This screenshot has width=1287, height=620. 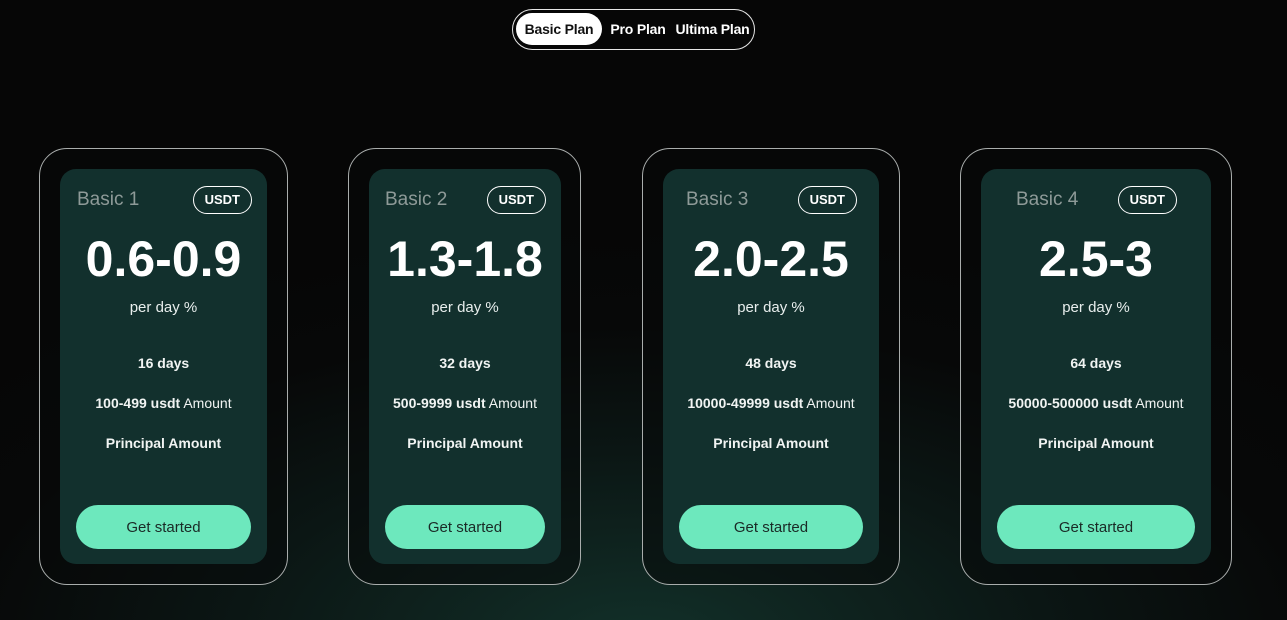 I want to click on plan-tabs: Basic Plan Pro Plan Ultima Plan, so click(x=633, y=29).